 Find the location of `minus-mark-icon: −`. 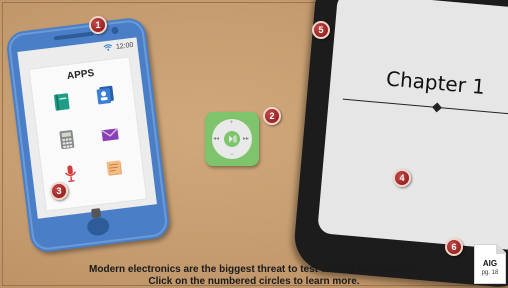

minus-mark-icon: − is located at coordinates (232, 155).